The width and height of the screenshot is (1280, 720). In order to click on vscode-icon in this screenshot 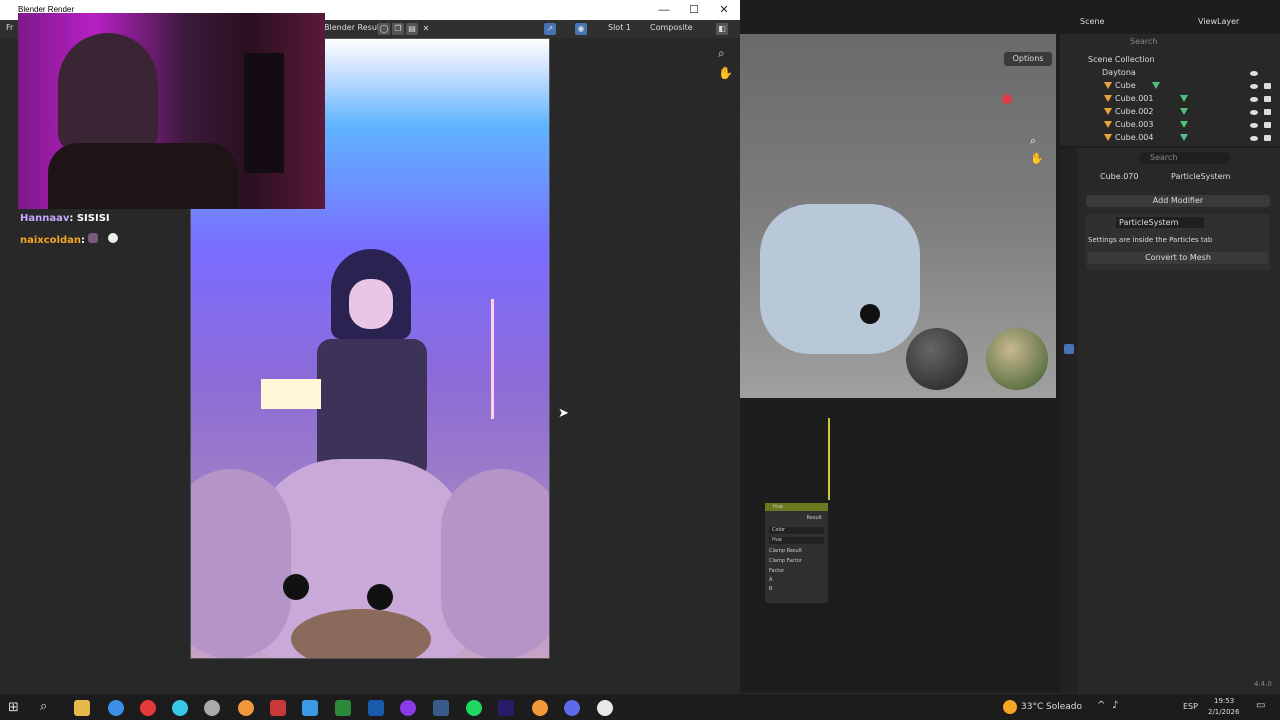, I will do `click(376, 708)`.